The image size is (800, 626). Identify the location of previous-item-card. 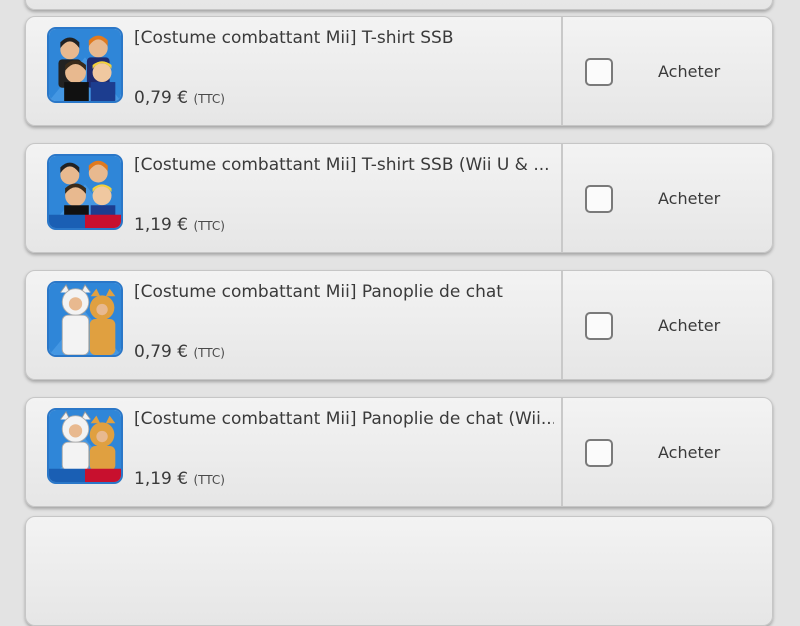
(399, 5).